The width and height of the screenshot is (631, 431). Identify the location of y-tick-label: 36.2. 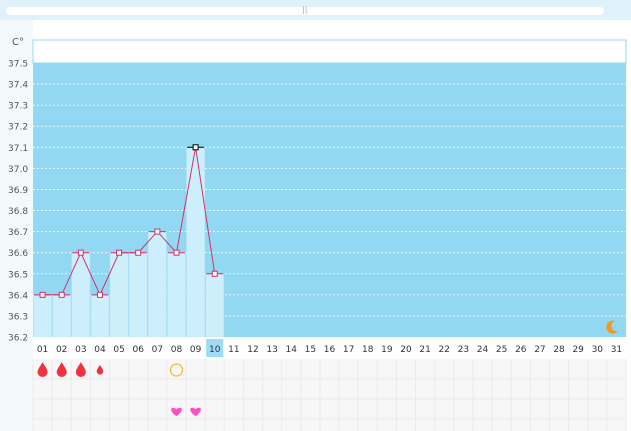
(18, 339).